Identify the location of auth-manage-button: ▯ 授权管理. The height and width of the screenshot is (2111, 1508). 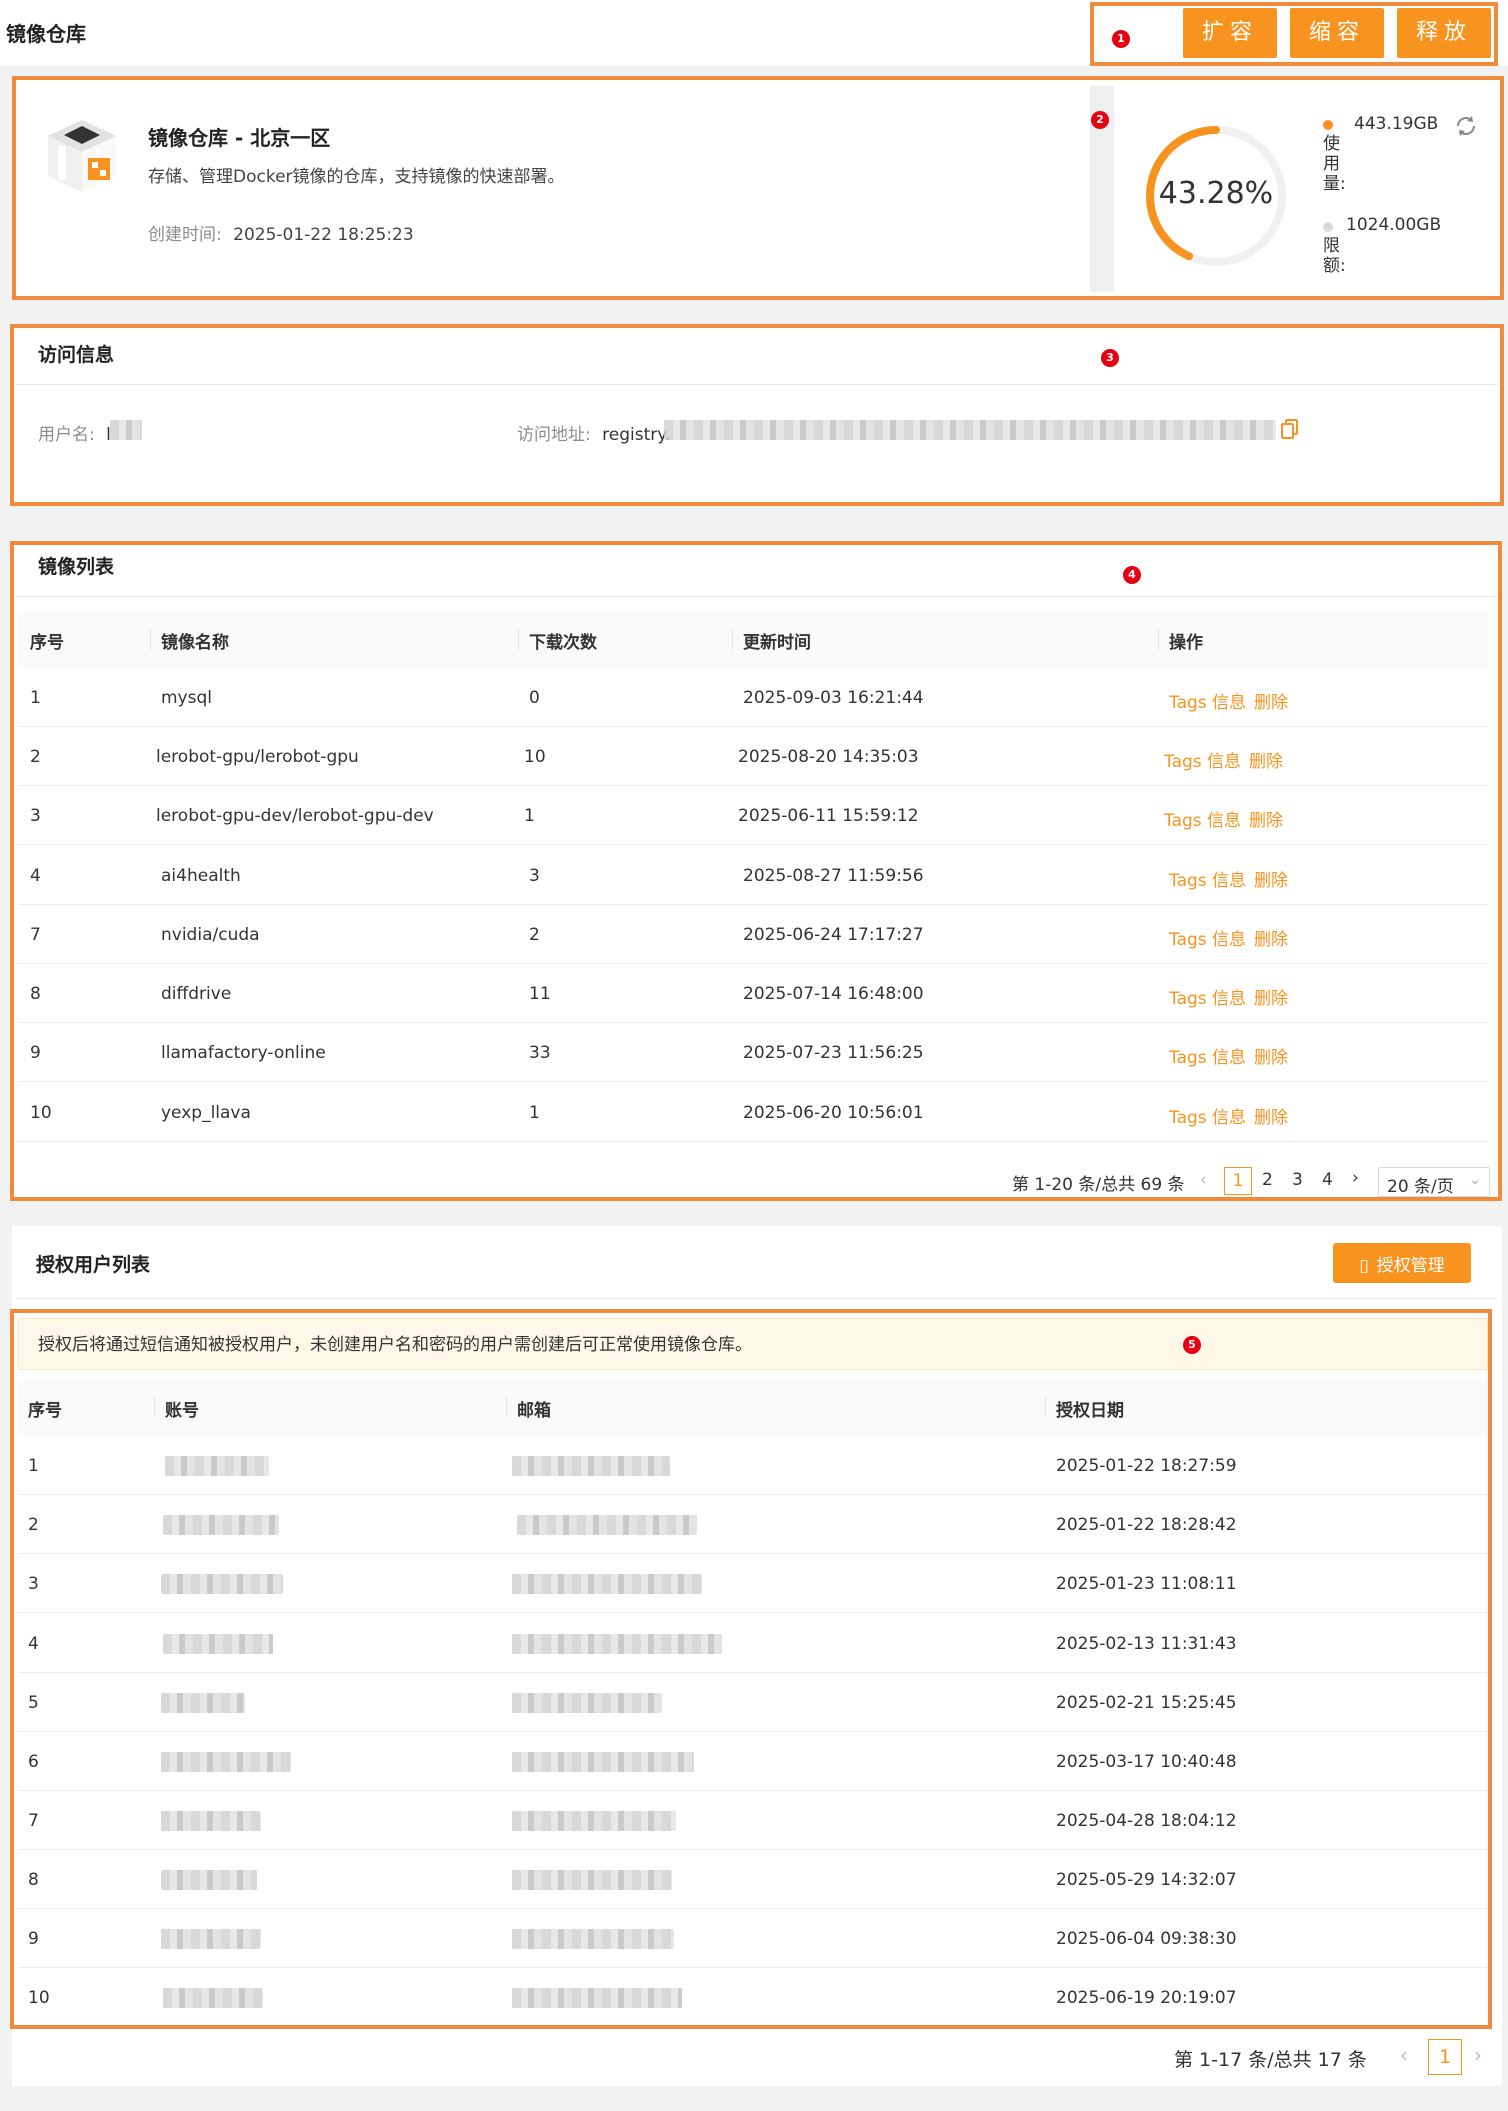
(1402, 1263).